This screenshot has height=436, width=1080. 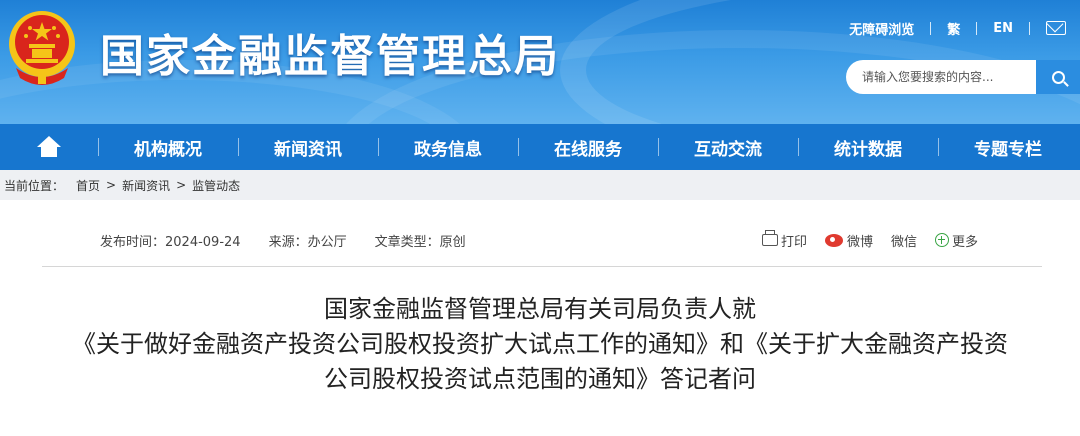 What do you see at coordinates (1056, 28) in the screenshot?
I see `mail-icon` at bounding box center [1056, 28].